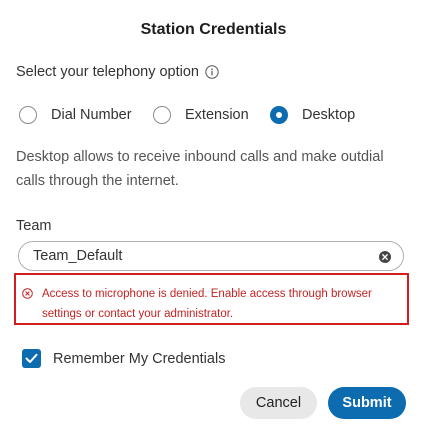  What do you see at coordinates (31, 358) in the screenshot?
I see `checkbox-checked-icon` at bounding box center [31, 358].